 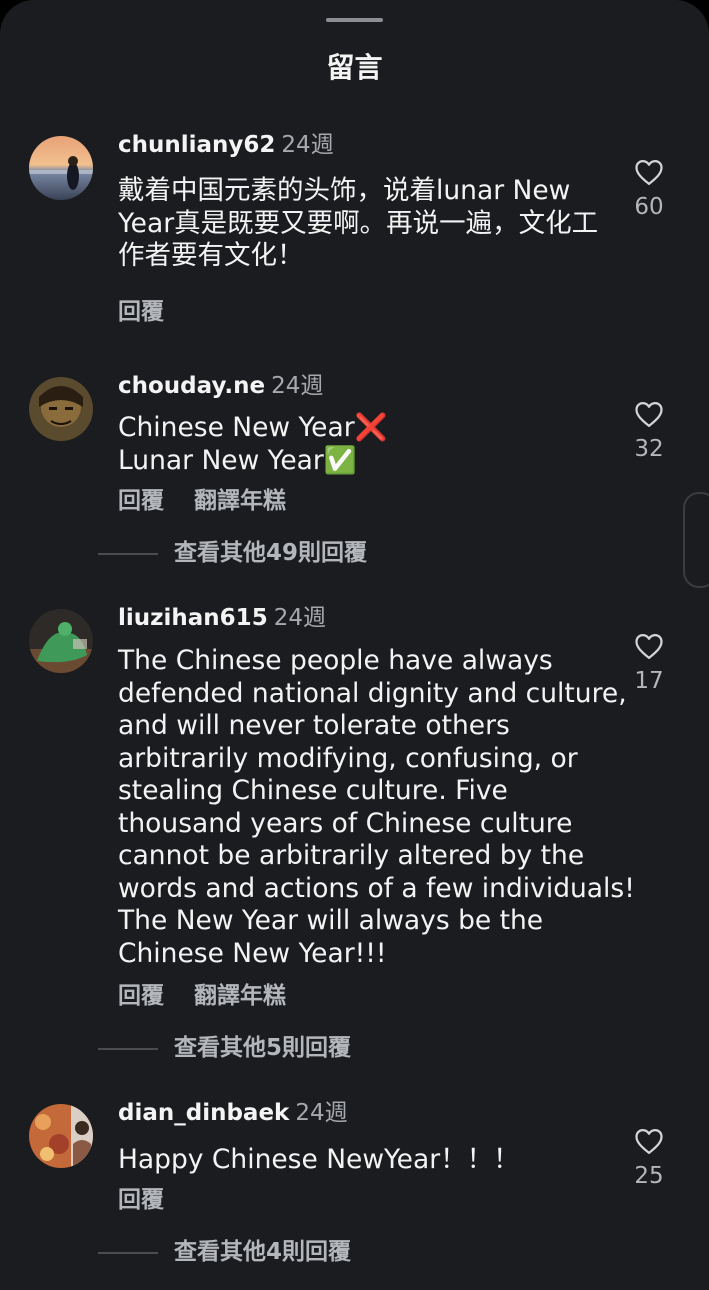 What do you see at coordinates (319, 1159) in the screenshot?
I see `comment-text: Happy Chinese NewYear！！！` at bounding box center [319, 1159].